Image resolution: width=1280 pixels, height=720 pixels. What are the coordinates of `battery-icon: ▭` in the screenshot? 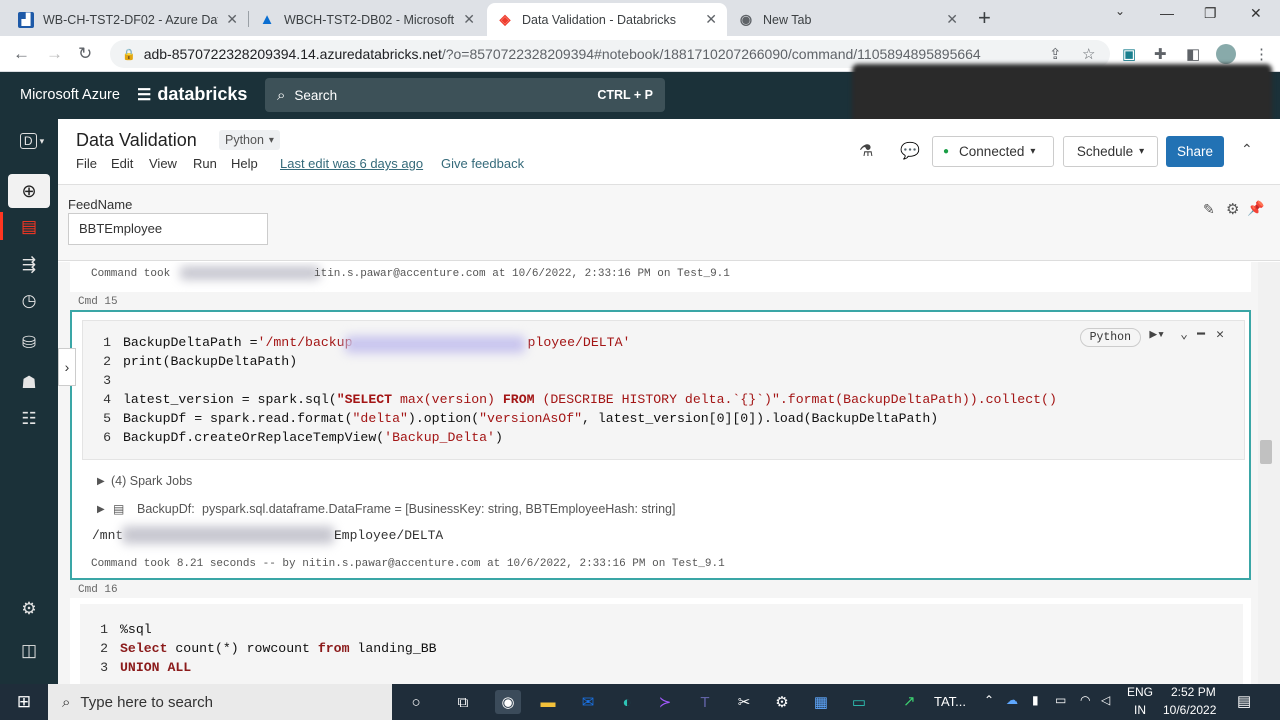 It's located at (1060, 700).